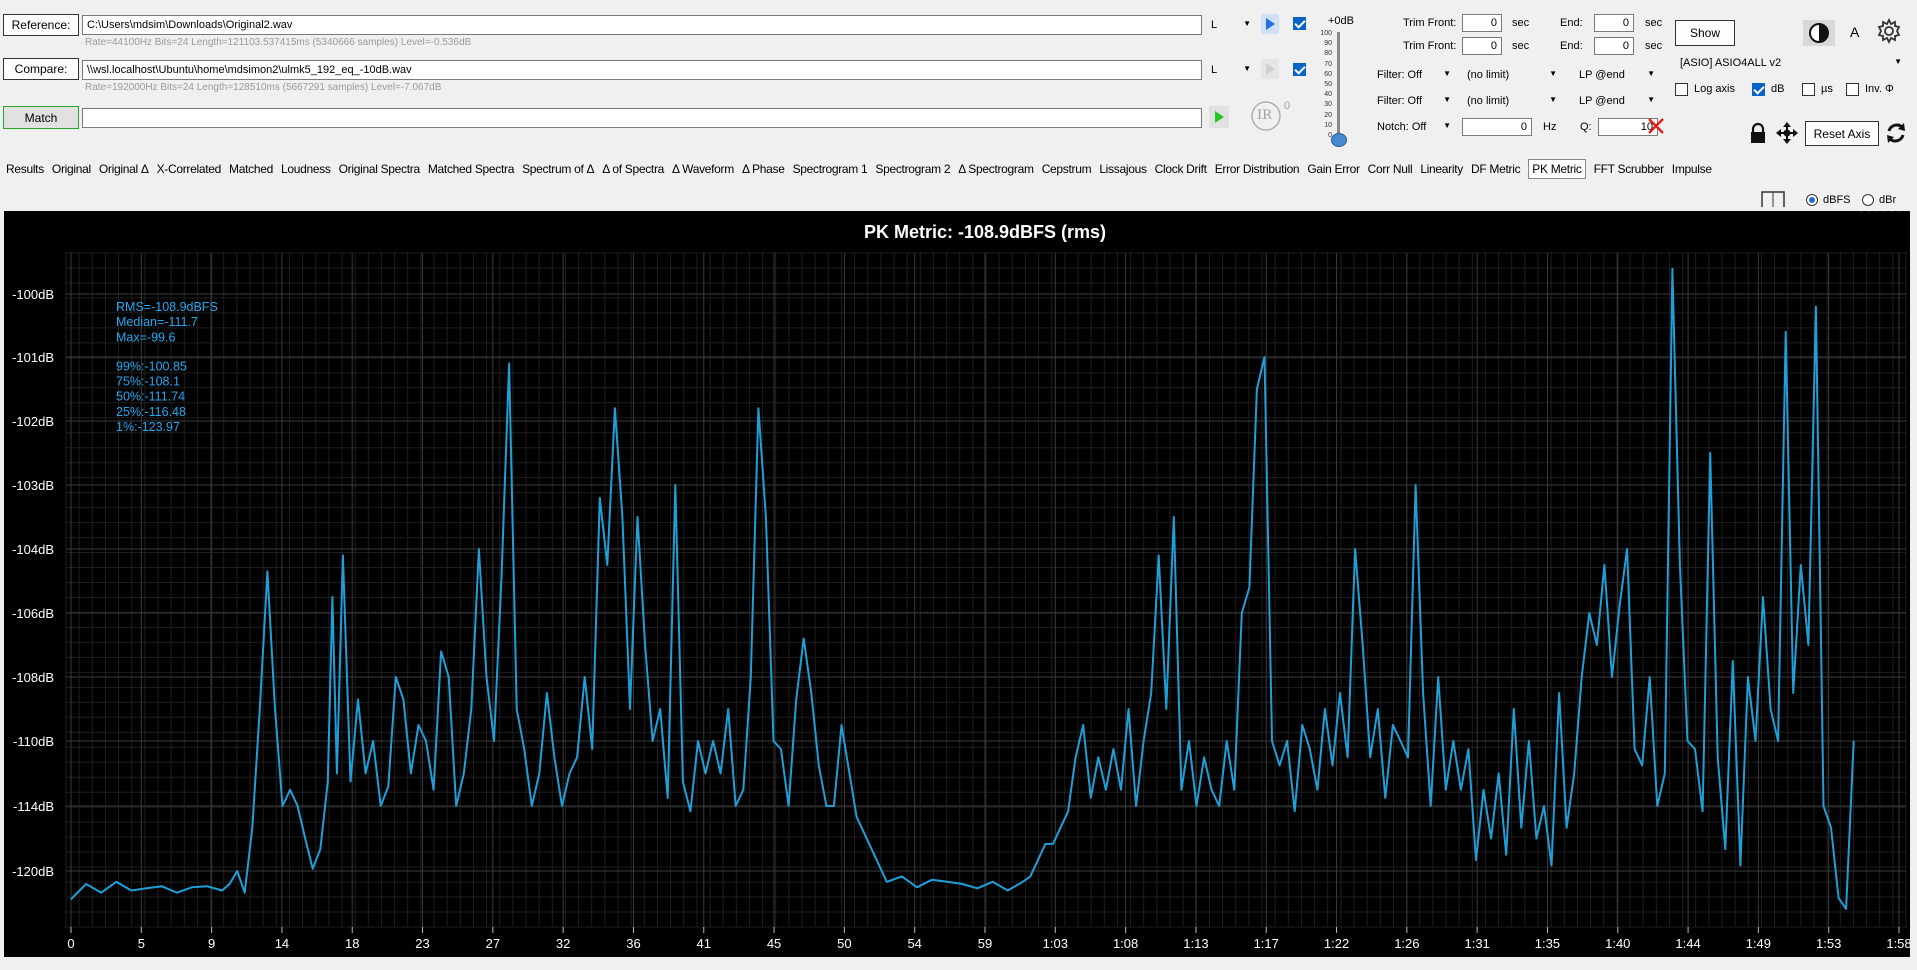 This screenshot has height=970, width=1917. I want to click on tab-gain-error: Gain Error, so click(1333, 169).